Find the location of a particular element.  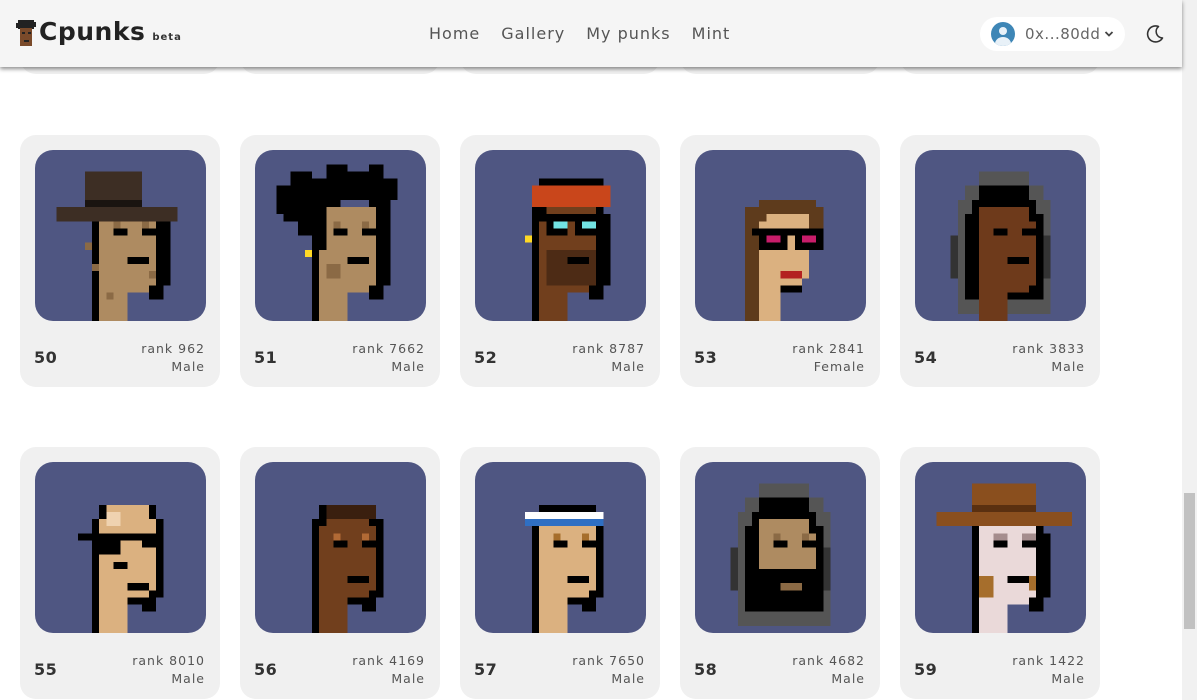

punk-rank: rank 2841 is located at coordinates (828, 348).